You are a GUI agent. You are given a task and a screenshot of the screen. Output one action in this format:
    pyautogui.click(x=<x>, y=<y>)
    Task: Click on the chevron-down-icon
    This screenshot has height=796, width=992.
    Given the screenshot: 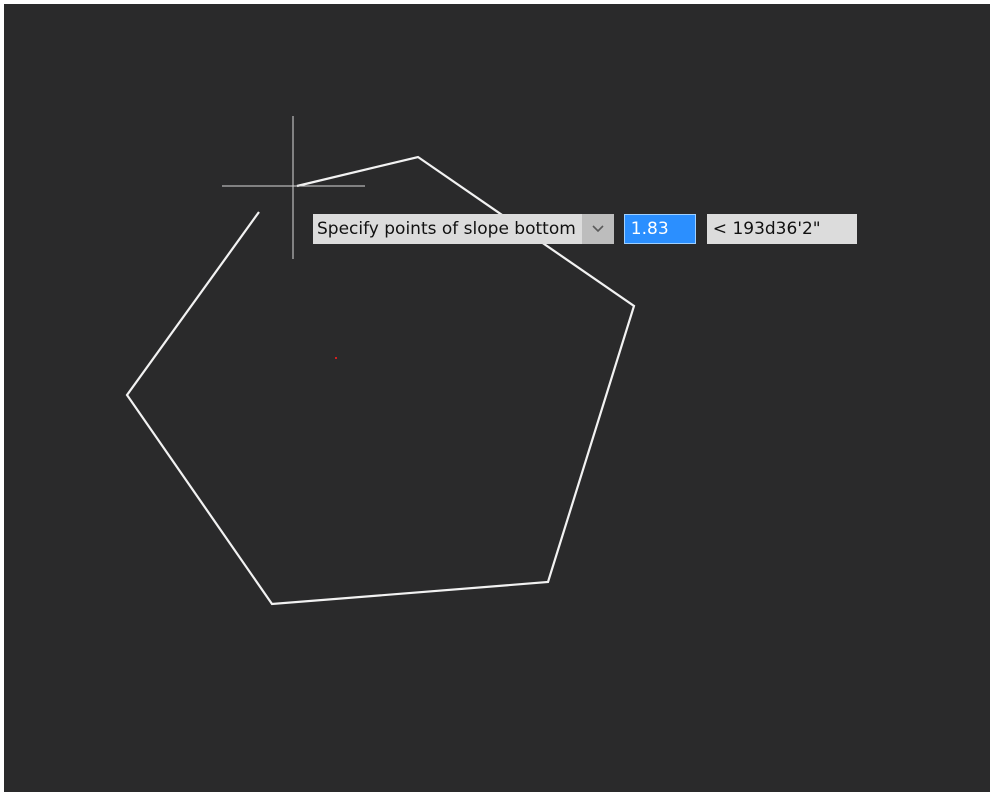 What is the action you would take?
    pyautogui.click(x=598, y=229)
    